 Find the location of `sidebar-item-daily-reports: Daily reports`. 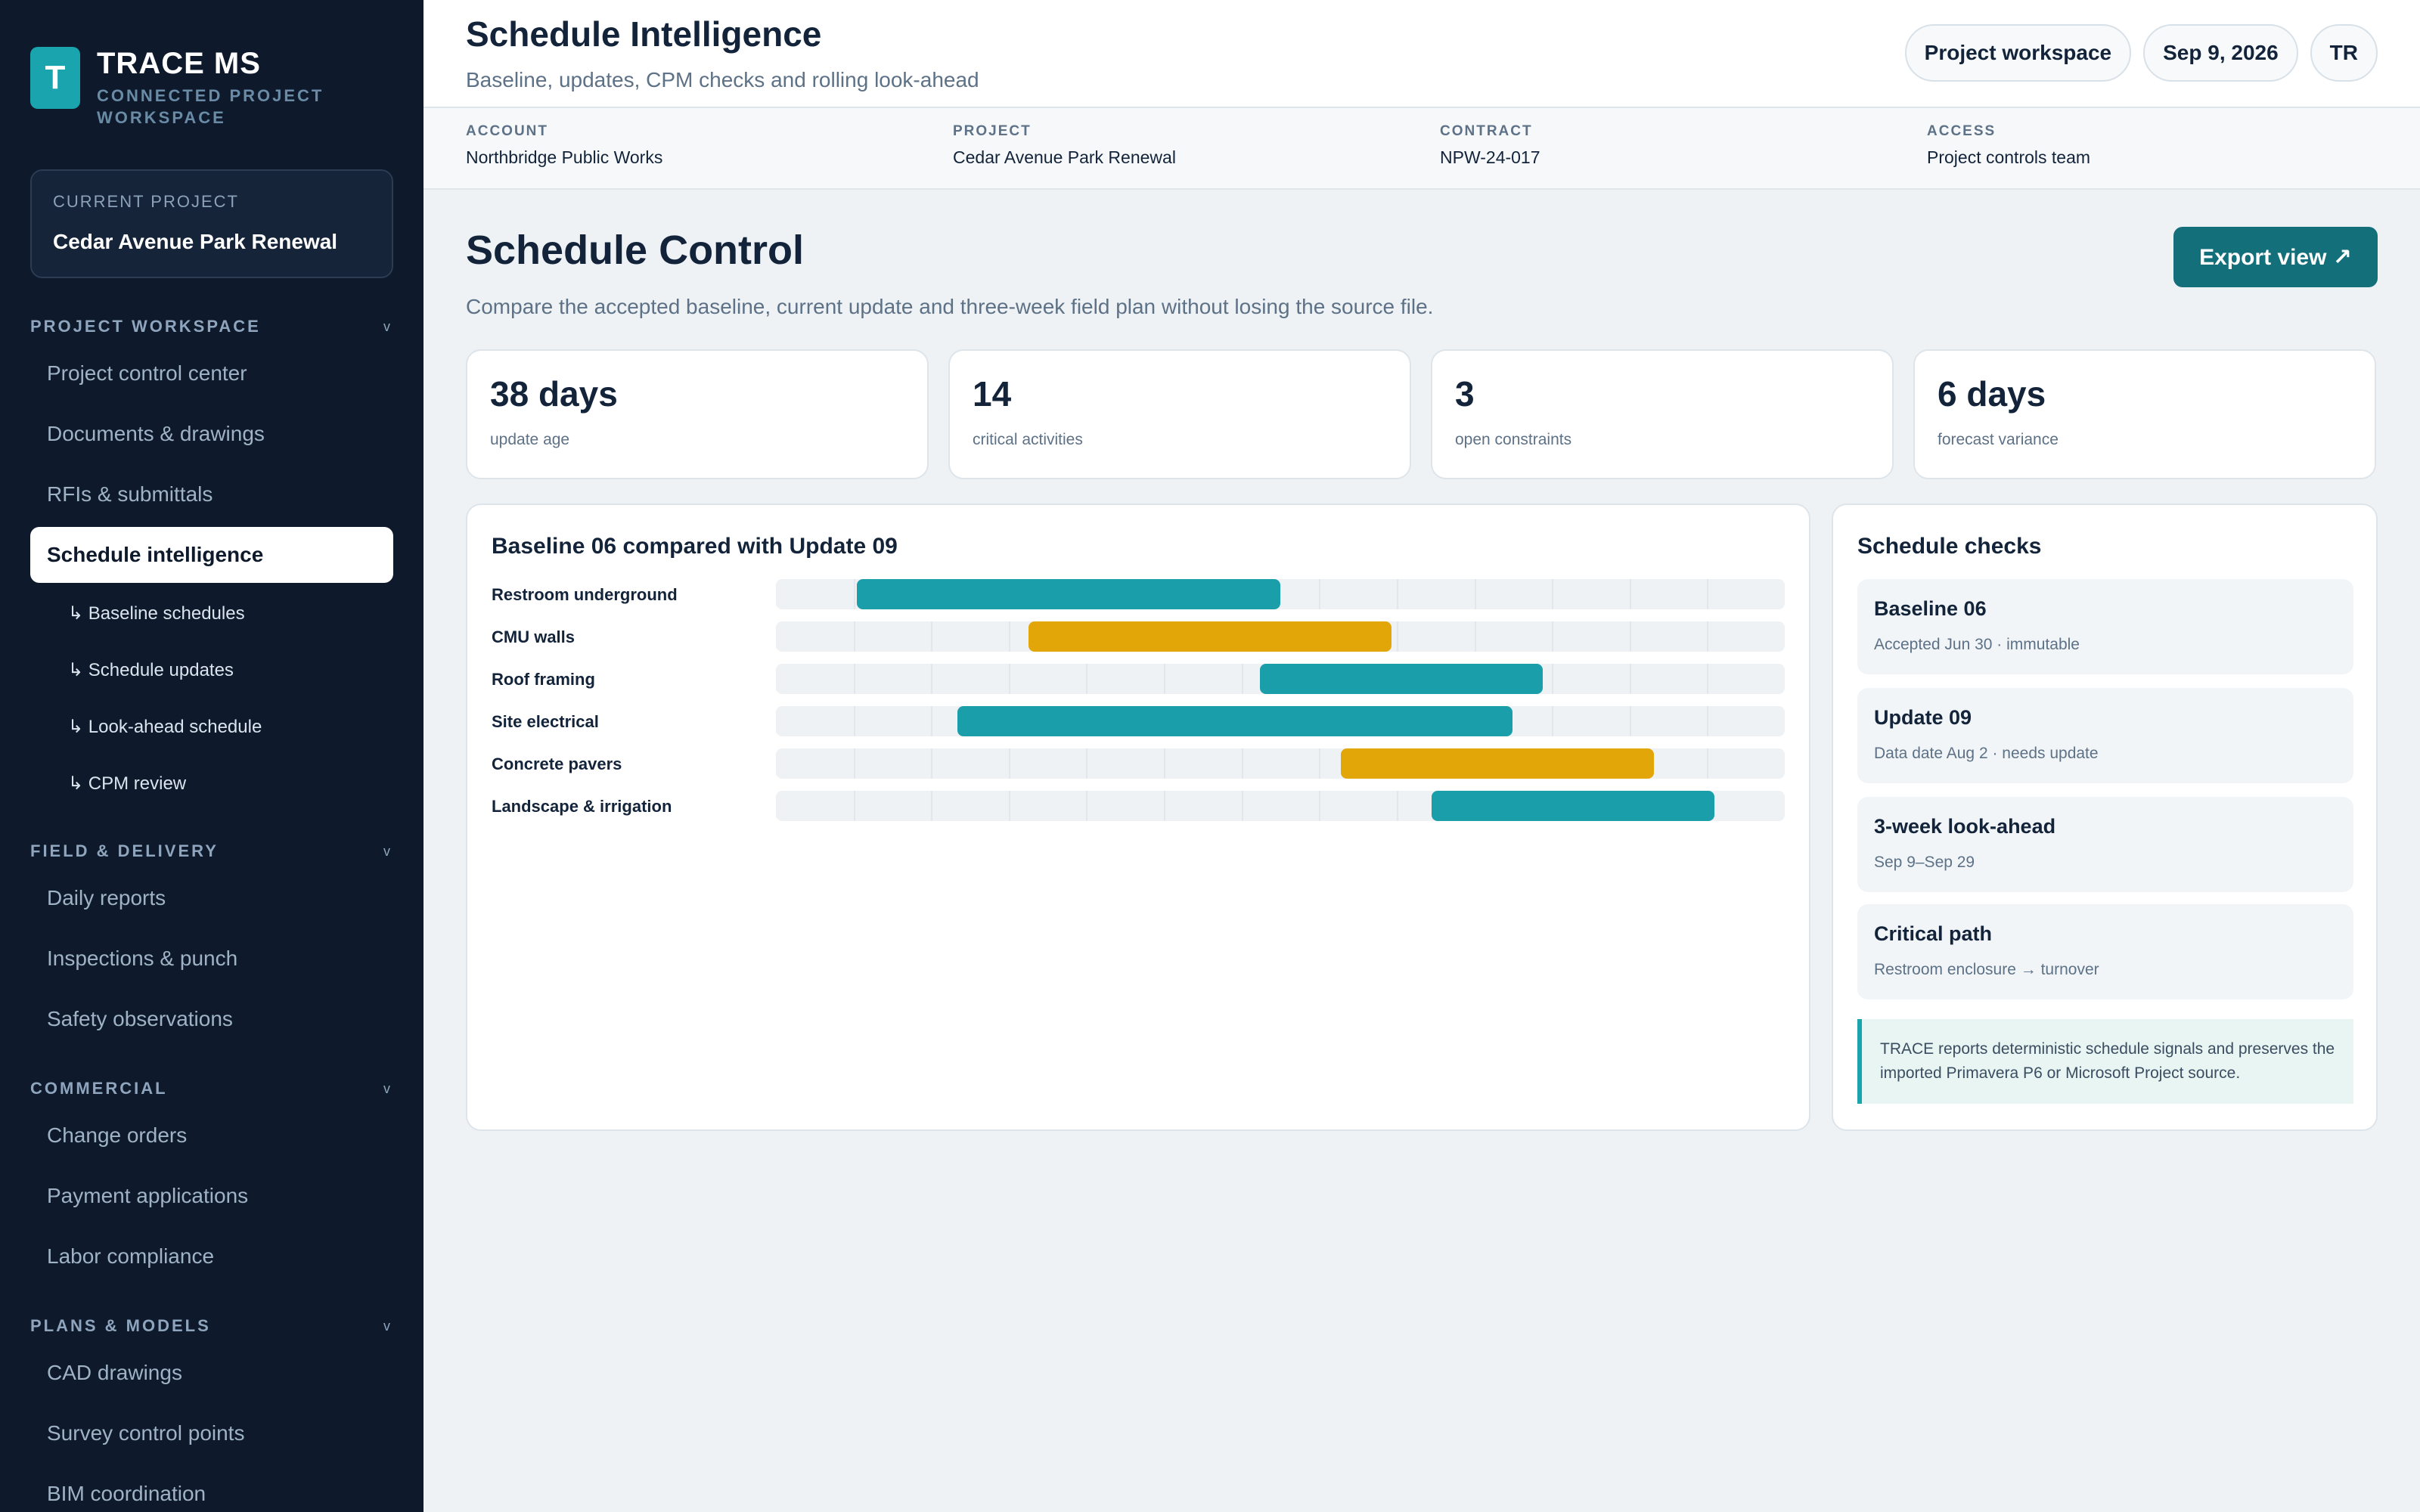

sidebar-item-daily-reports: Daily reports is located at coordinates (211, 898).